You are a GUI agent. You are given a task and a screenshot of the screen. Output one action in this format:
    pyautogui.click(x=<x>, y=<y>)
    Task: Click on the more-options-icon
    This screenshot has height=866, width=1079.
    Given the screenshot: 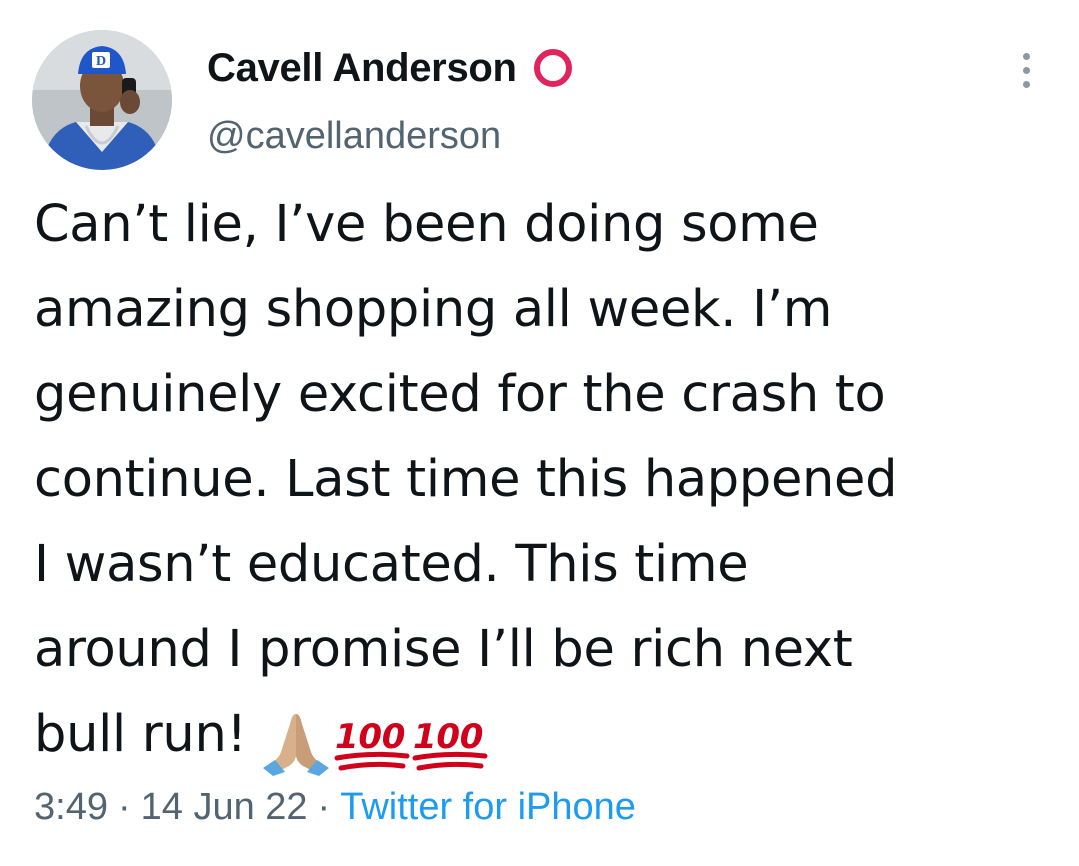 What is the action you would take?
    pyautogui.click(x=1026, y=70)
    